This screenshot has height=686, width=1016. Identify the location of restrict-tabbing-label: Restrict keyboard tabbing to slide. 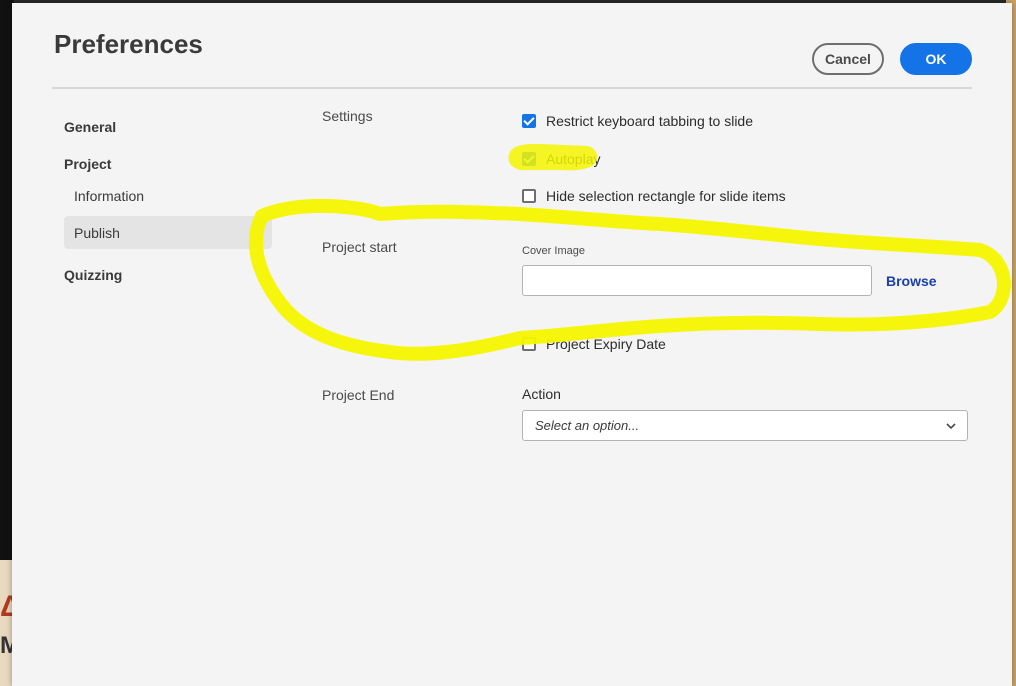
(649, 121).